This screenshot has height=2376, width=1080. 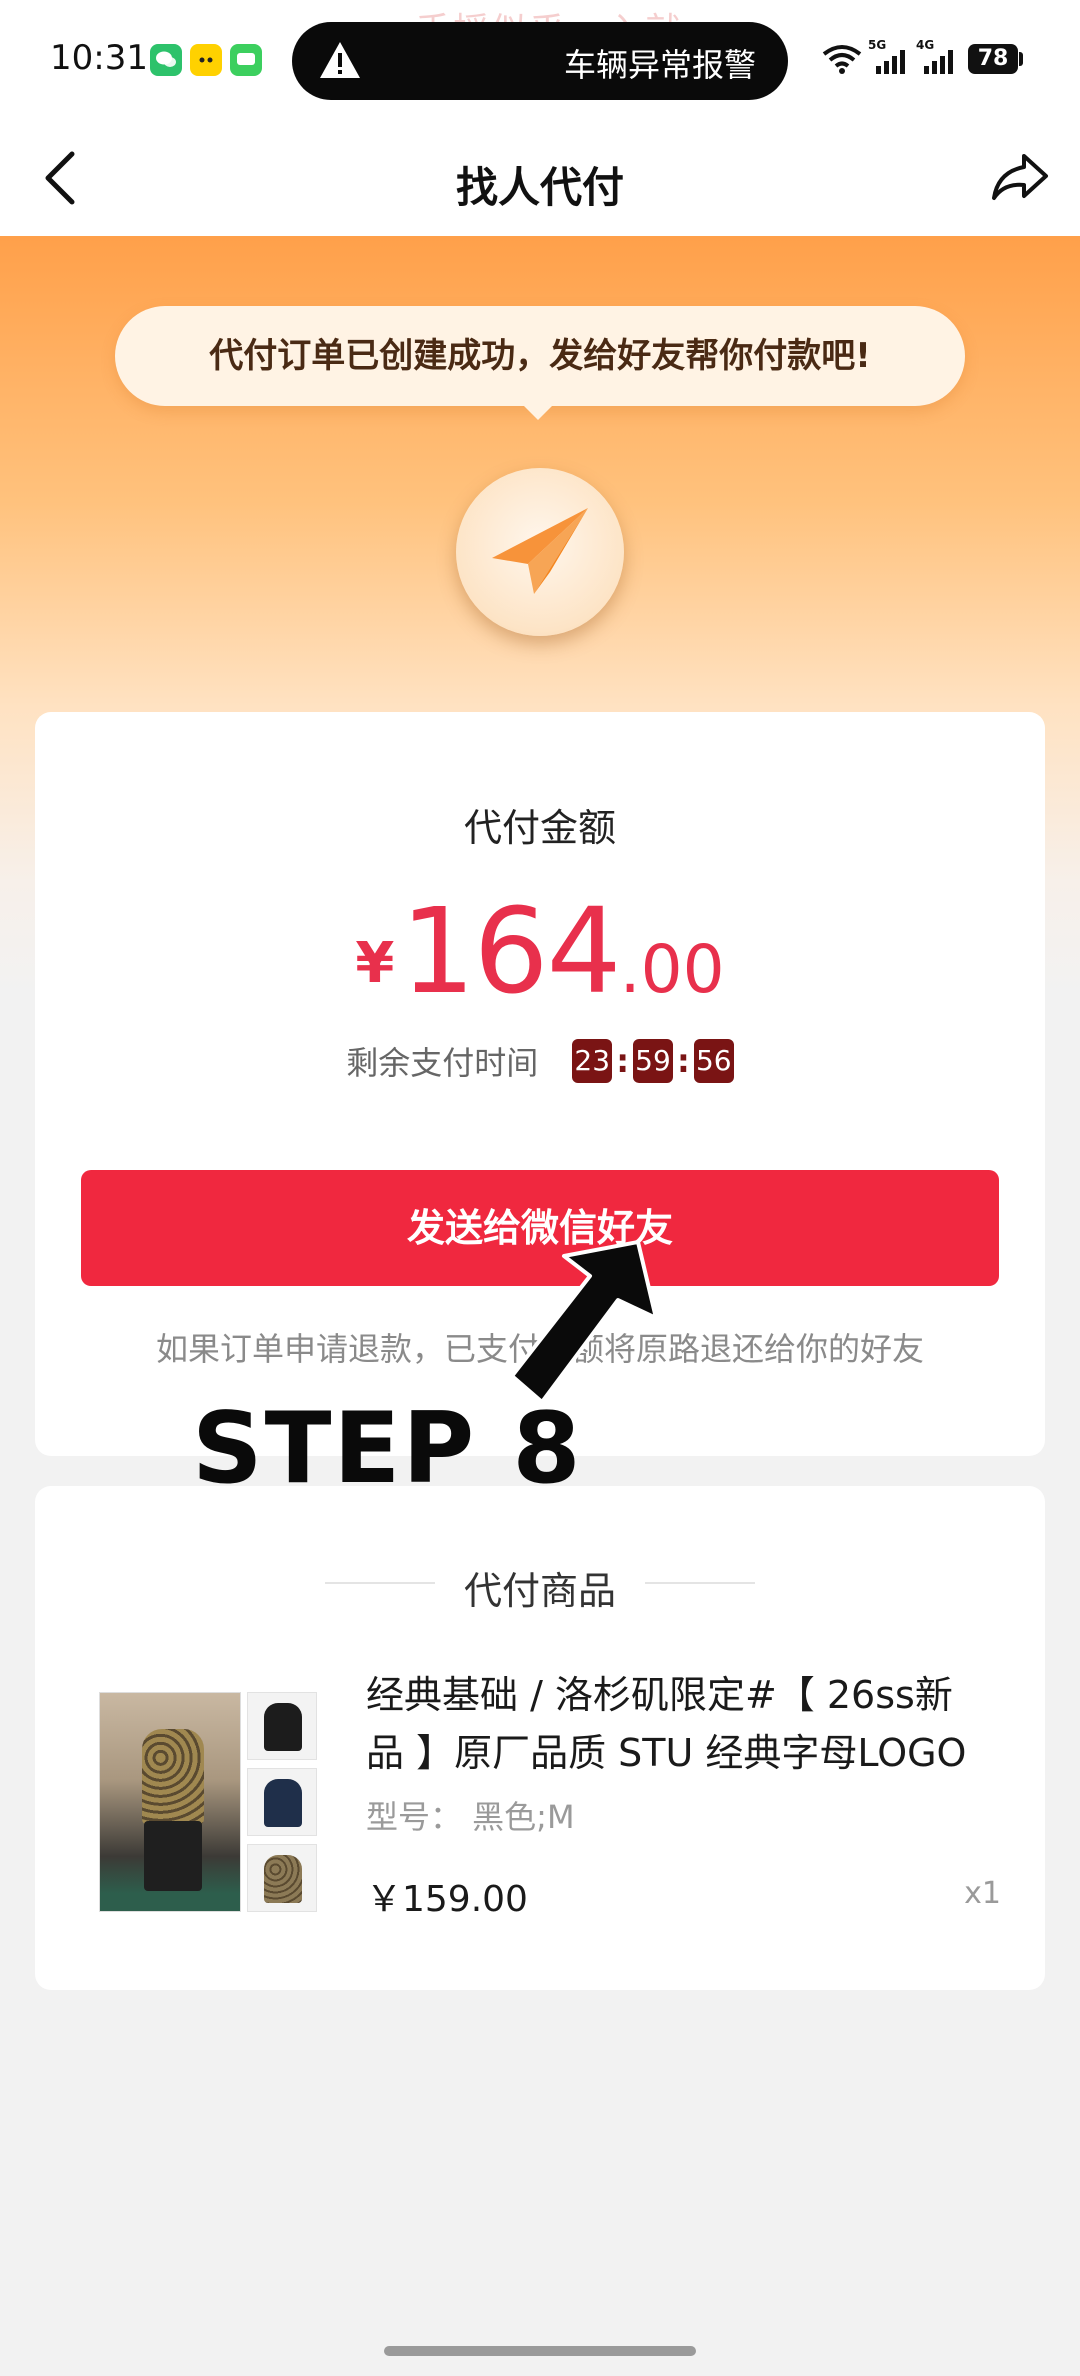 I want to click on share-icon, so click(x=1020, y=178).